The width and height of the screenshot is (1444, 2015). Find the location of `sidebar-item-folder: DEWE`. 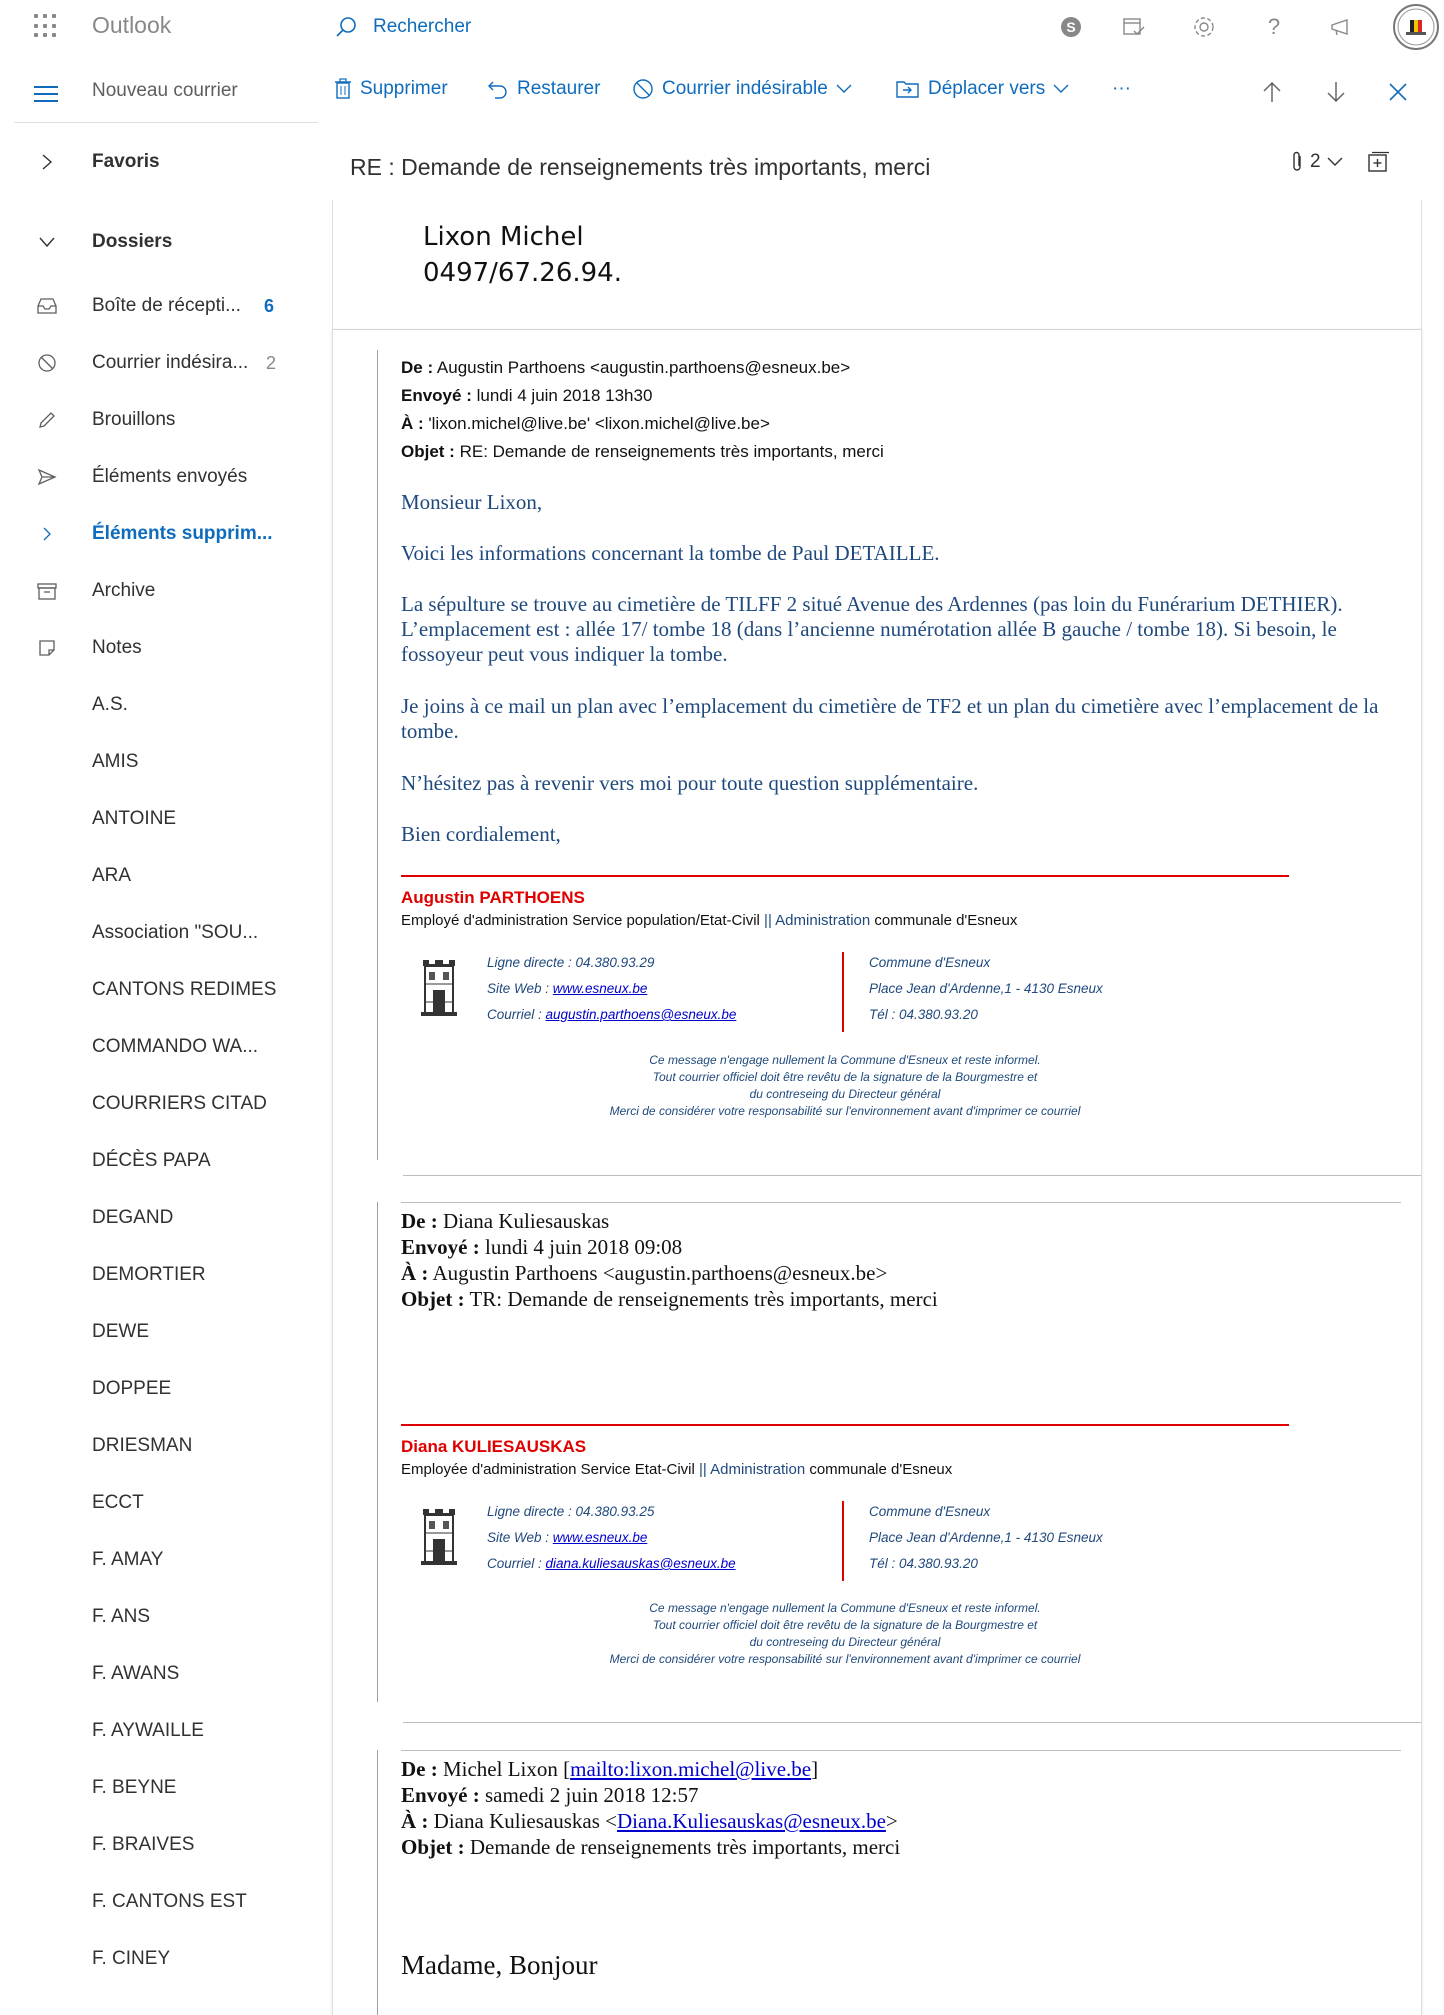

sidebar-item-folder: DEWE is located at coordinates (160, 1332).